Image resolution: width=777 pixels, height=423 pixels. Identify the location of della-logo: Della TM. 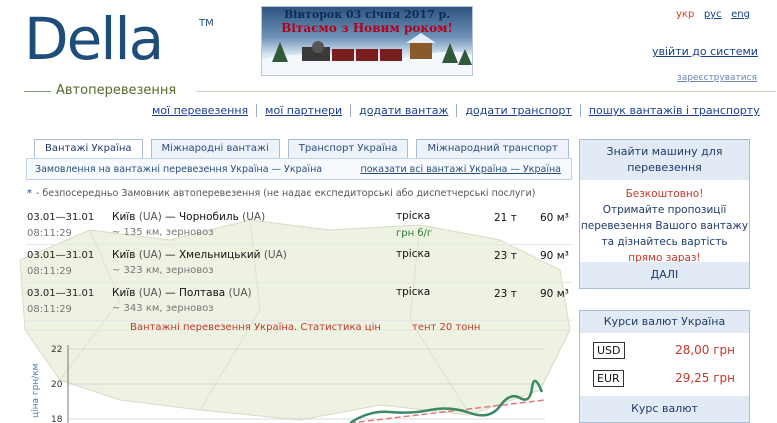
(119, 40).